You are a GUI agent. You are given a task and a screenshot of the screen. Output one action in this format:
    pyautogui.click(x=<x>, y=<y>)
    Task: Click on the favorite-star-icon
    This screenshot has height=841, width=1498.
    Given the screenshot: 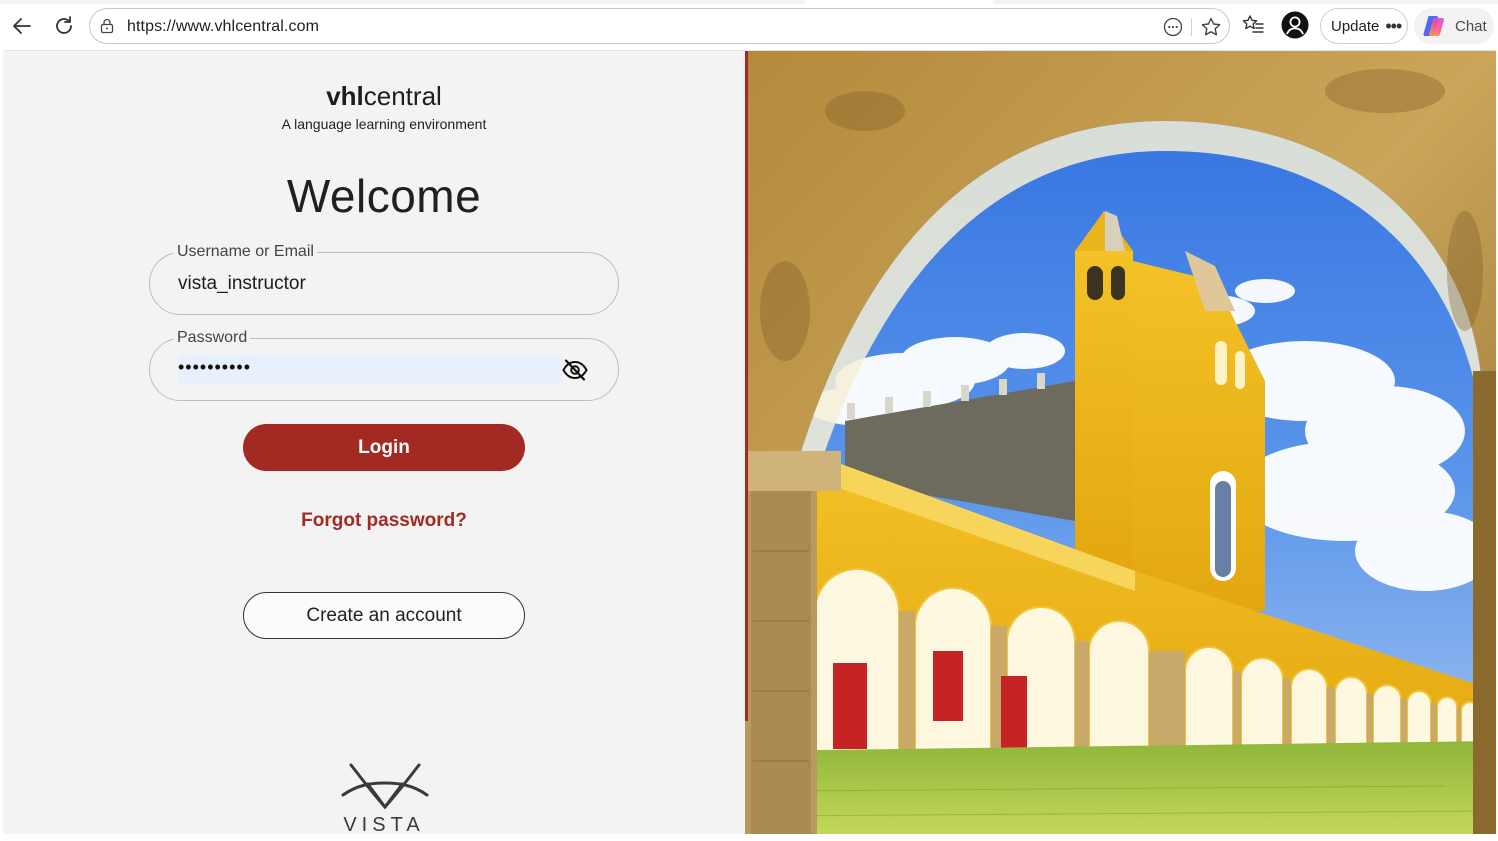 What is the action you would take?
    pyautogui.click(x=1211, y=27)
    